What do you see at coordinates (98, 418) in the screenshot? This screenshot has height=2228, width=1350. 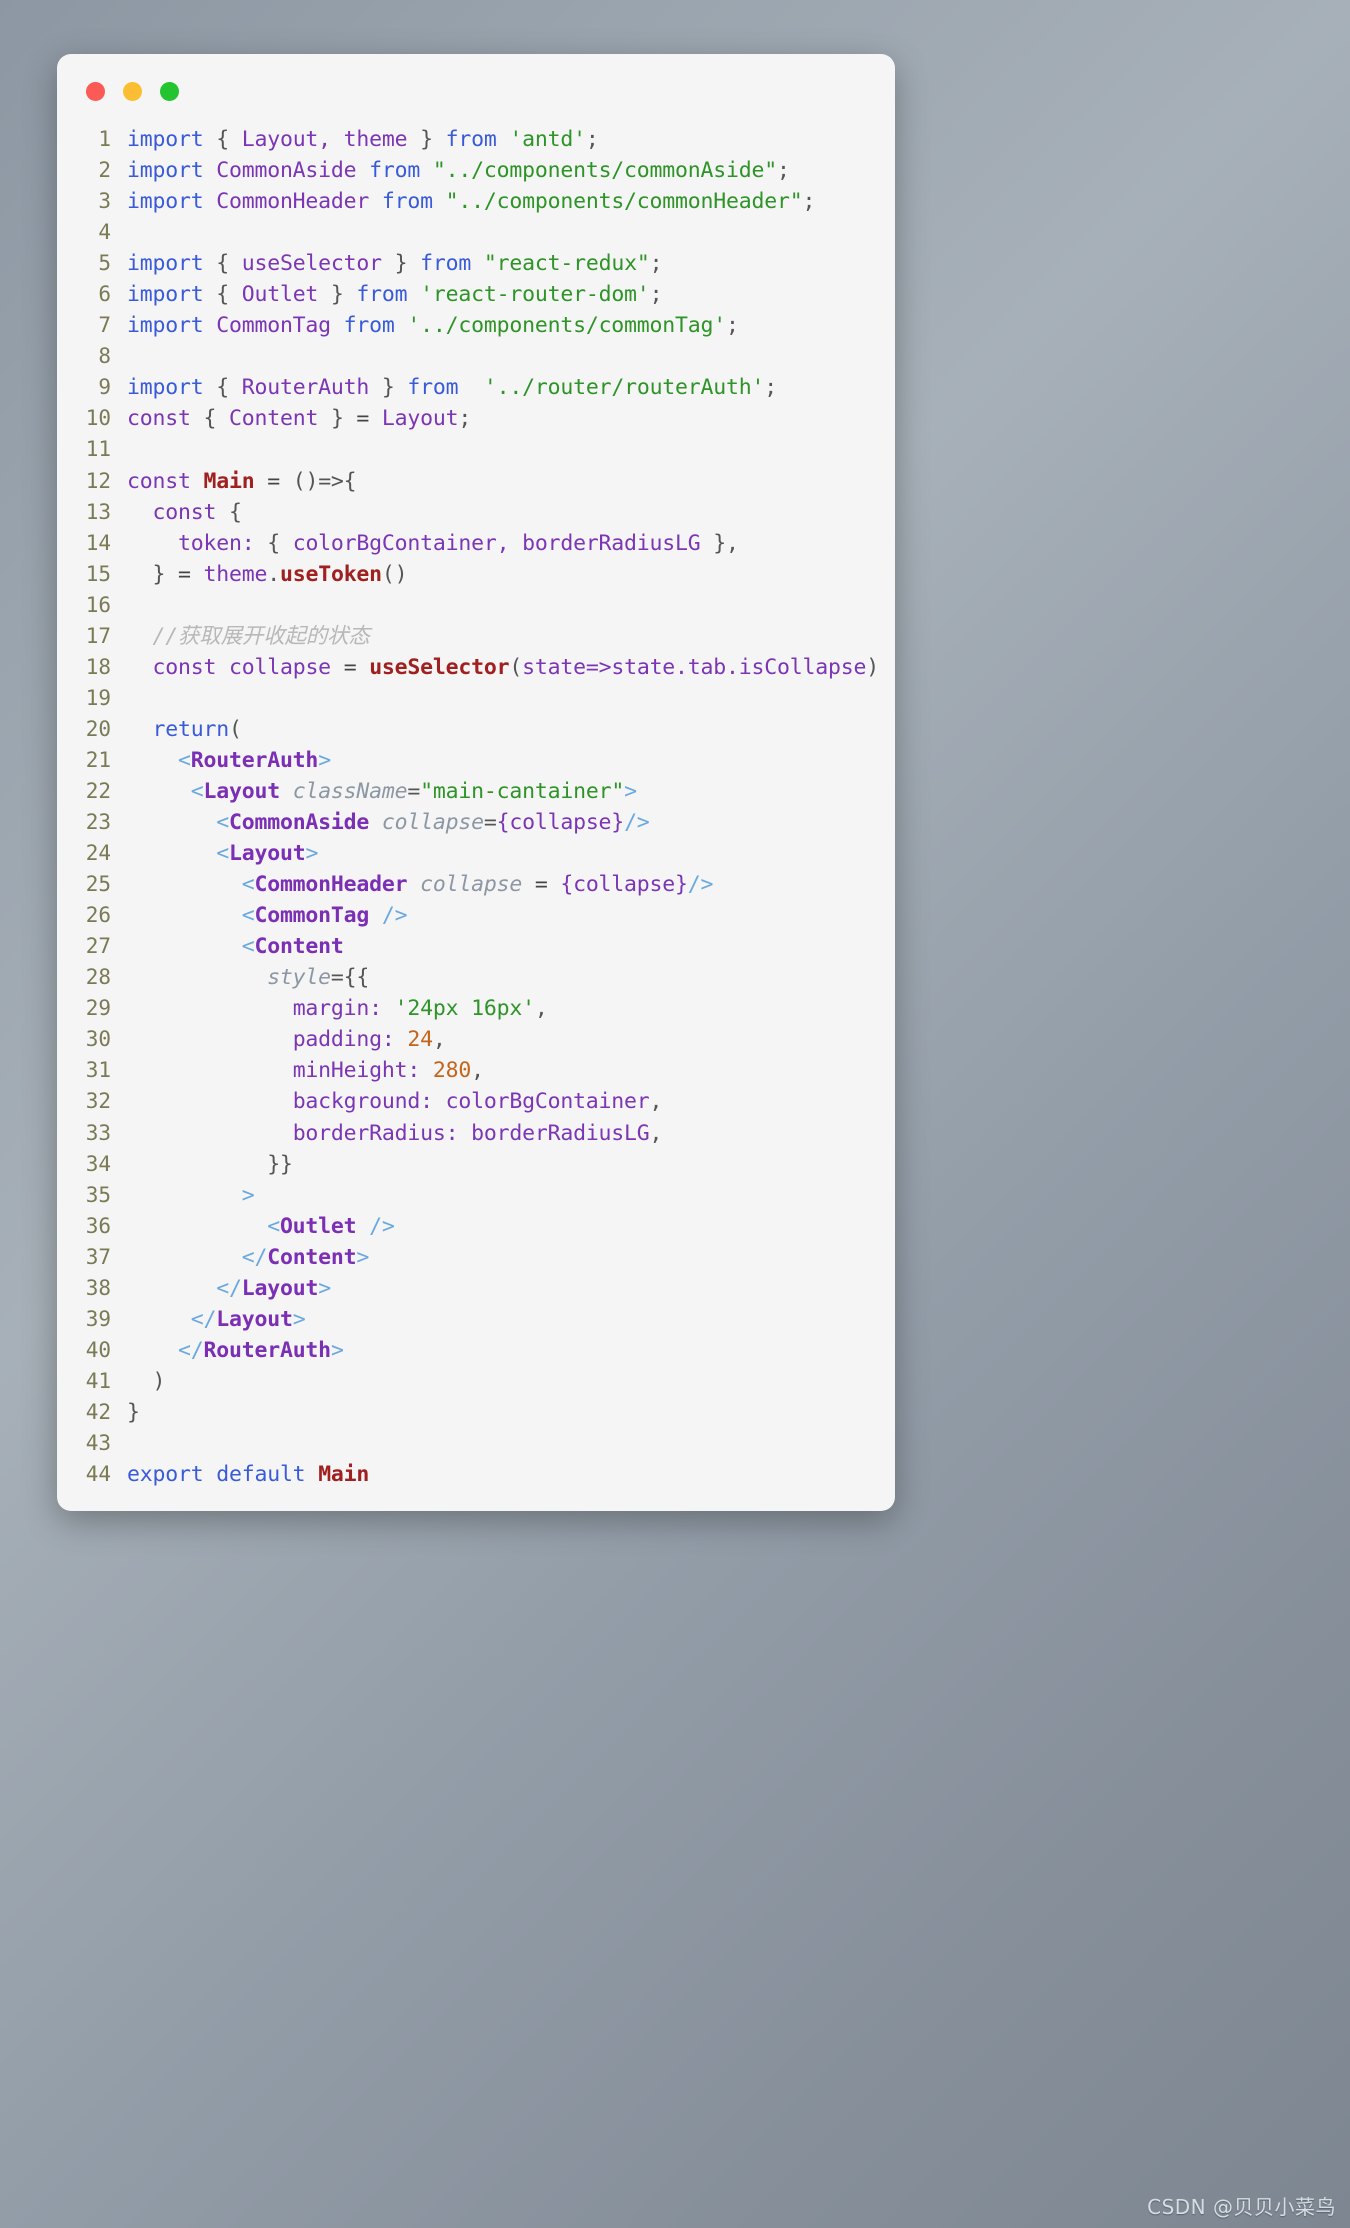 I see `line-number: 10` at bounding box center [98, 418].